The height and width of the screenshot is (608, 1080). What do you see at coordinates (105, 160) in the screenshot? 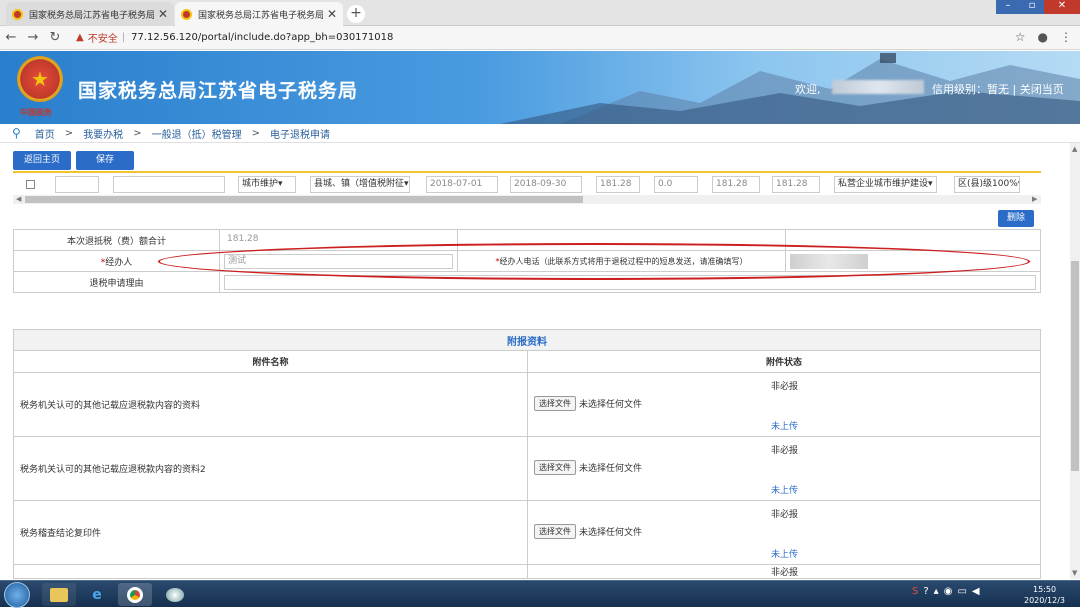
I see `save-button: 保存` at bounding box center [105, 160].